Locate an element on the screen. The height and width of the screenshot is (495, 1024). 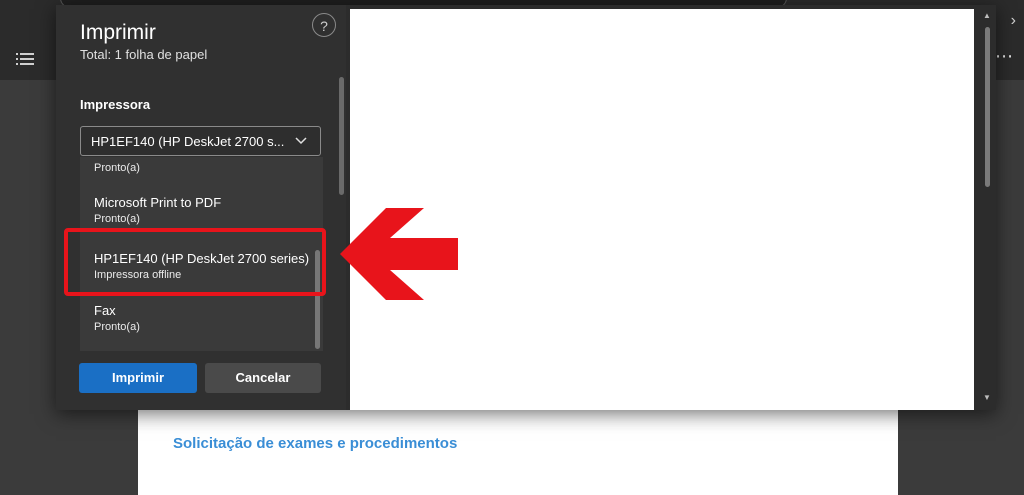
chevron-down-icon is located at coordinates (301, 141).